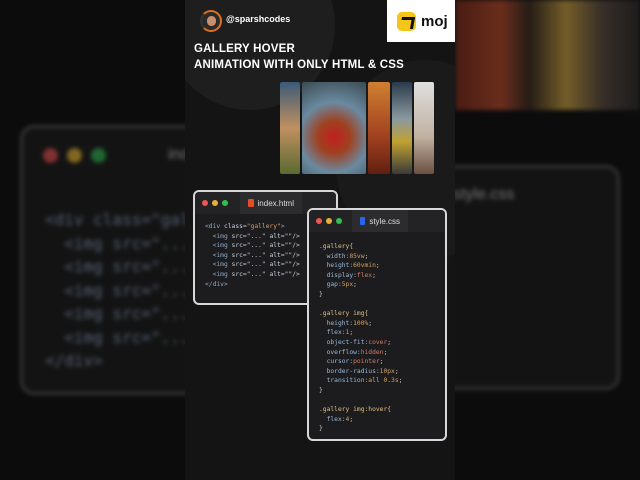 Image resolution: width=640 pixels, height=480 pixels. What do you see at coordinates (214, 226) in the screenshot?
I see `code-token: <div` at bounding box center [214, 226].